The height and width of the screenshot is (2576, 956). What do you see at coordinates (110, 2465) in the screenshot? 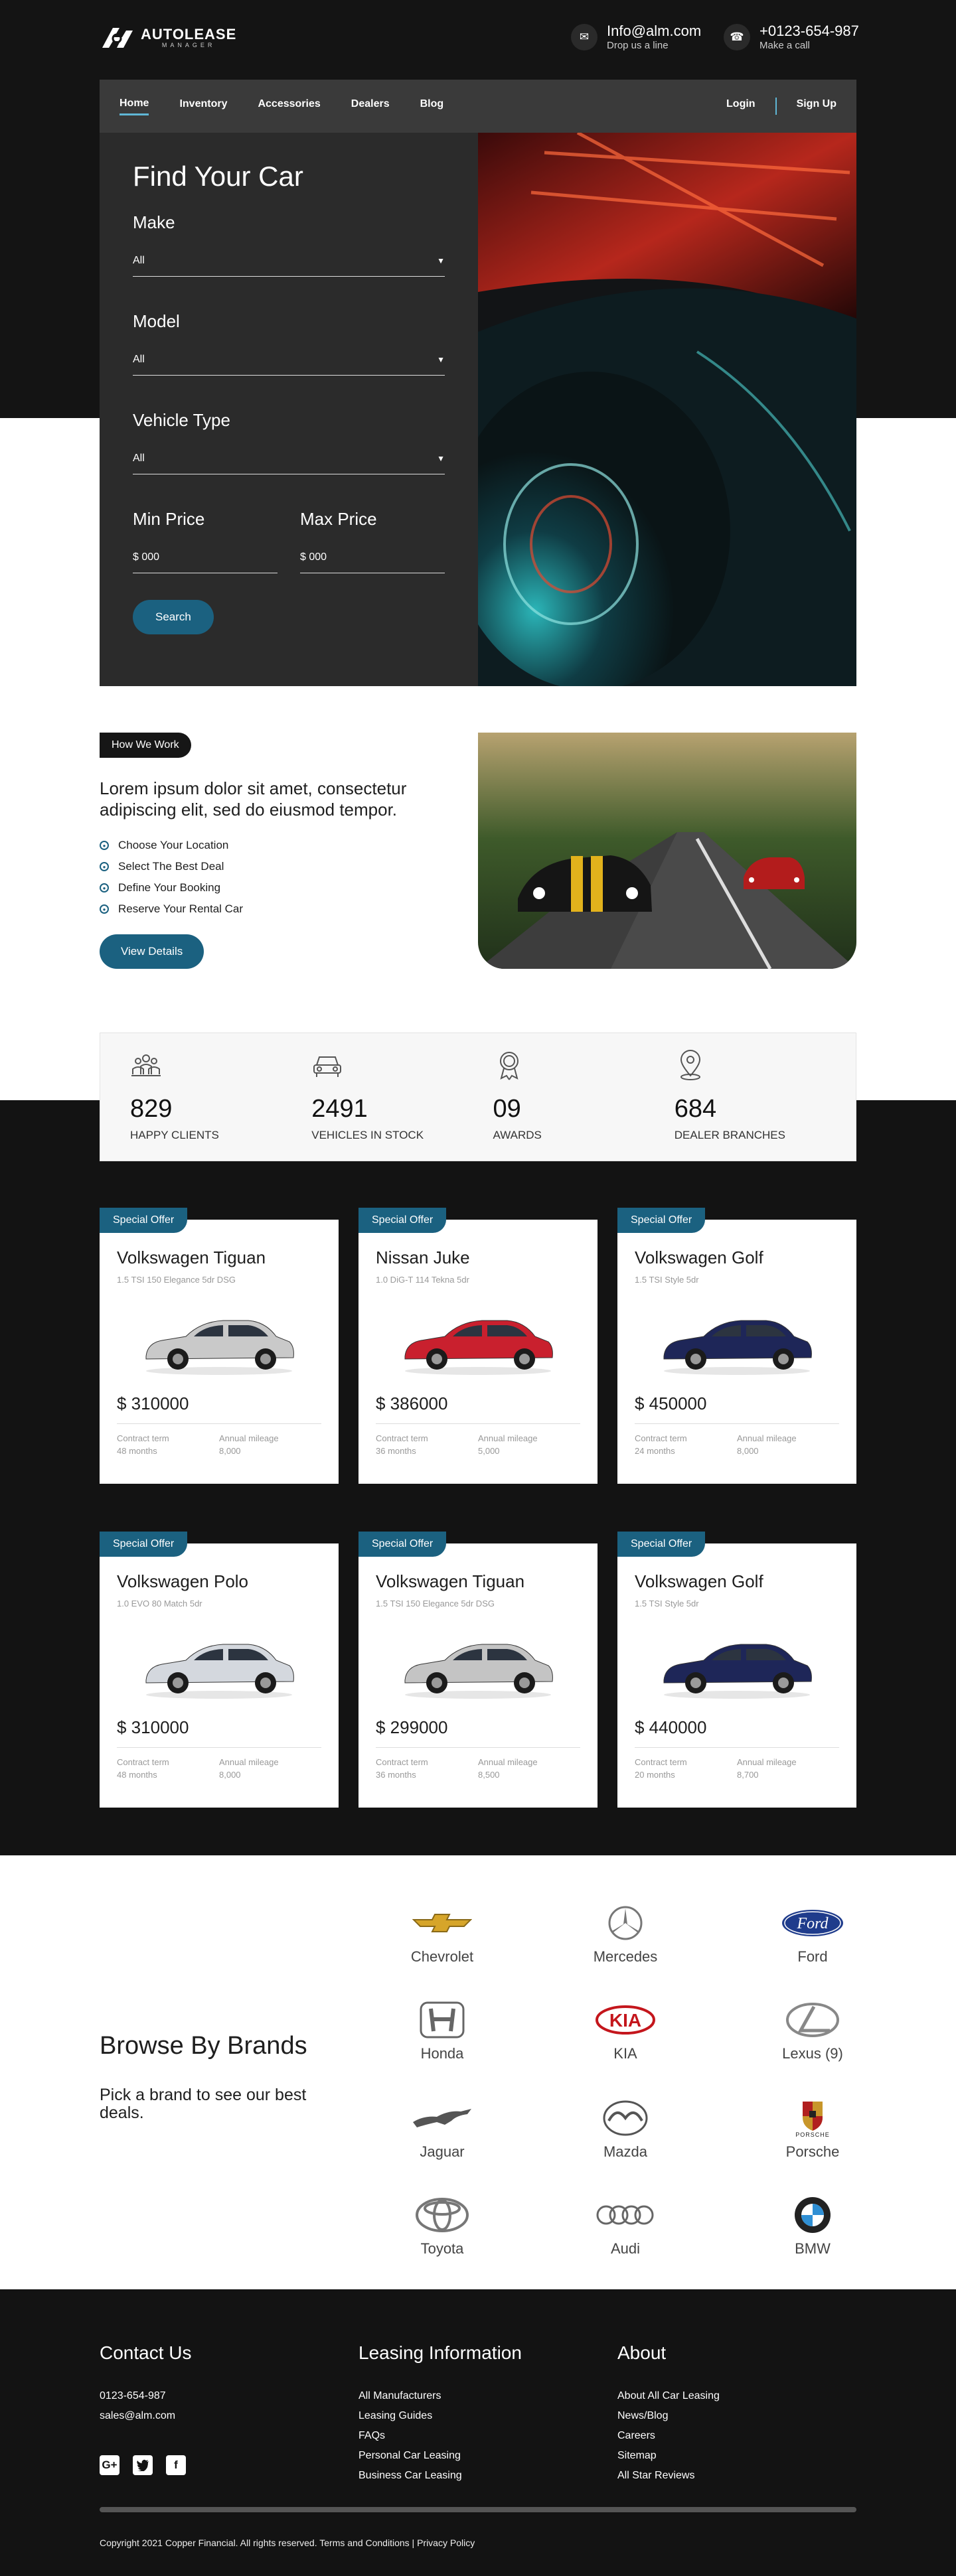
I see `google-plus-icon: G+` at bounding box center [110, 2465].